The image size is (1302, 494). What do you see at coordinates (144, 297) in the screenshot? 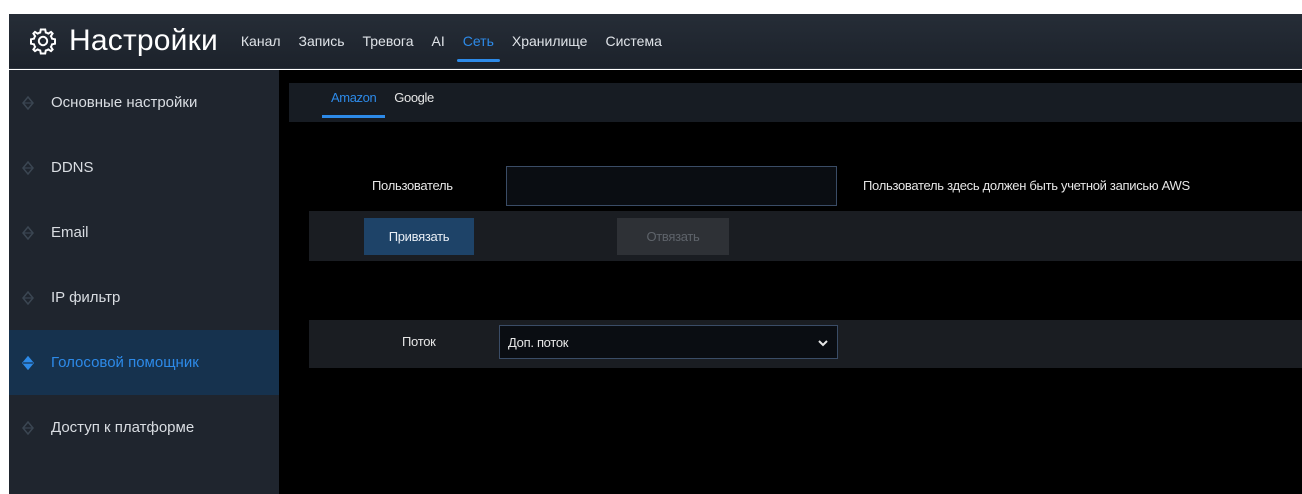
I see `sidebar-item-ip-filter: IP фильтр` at bounding box center [144, 297].